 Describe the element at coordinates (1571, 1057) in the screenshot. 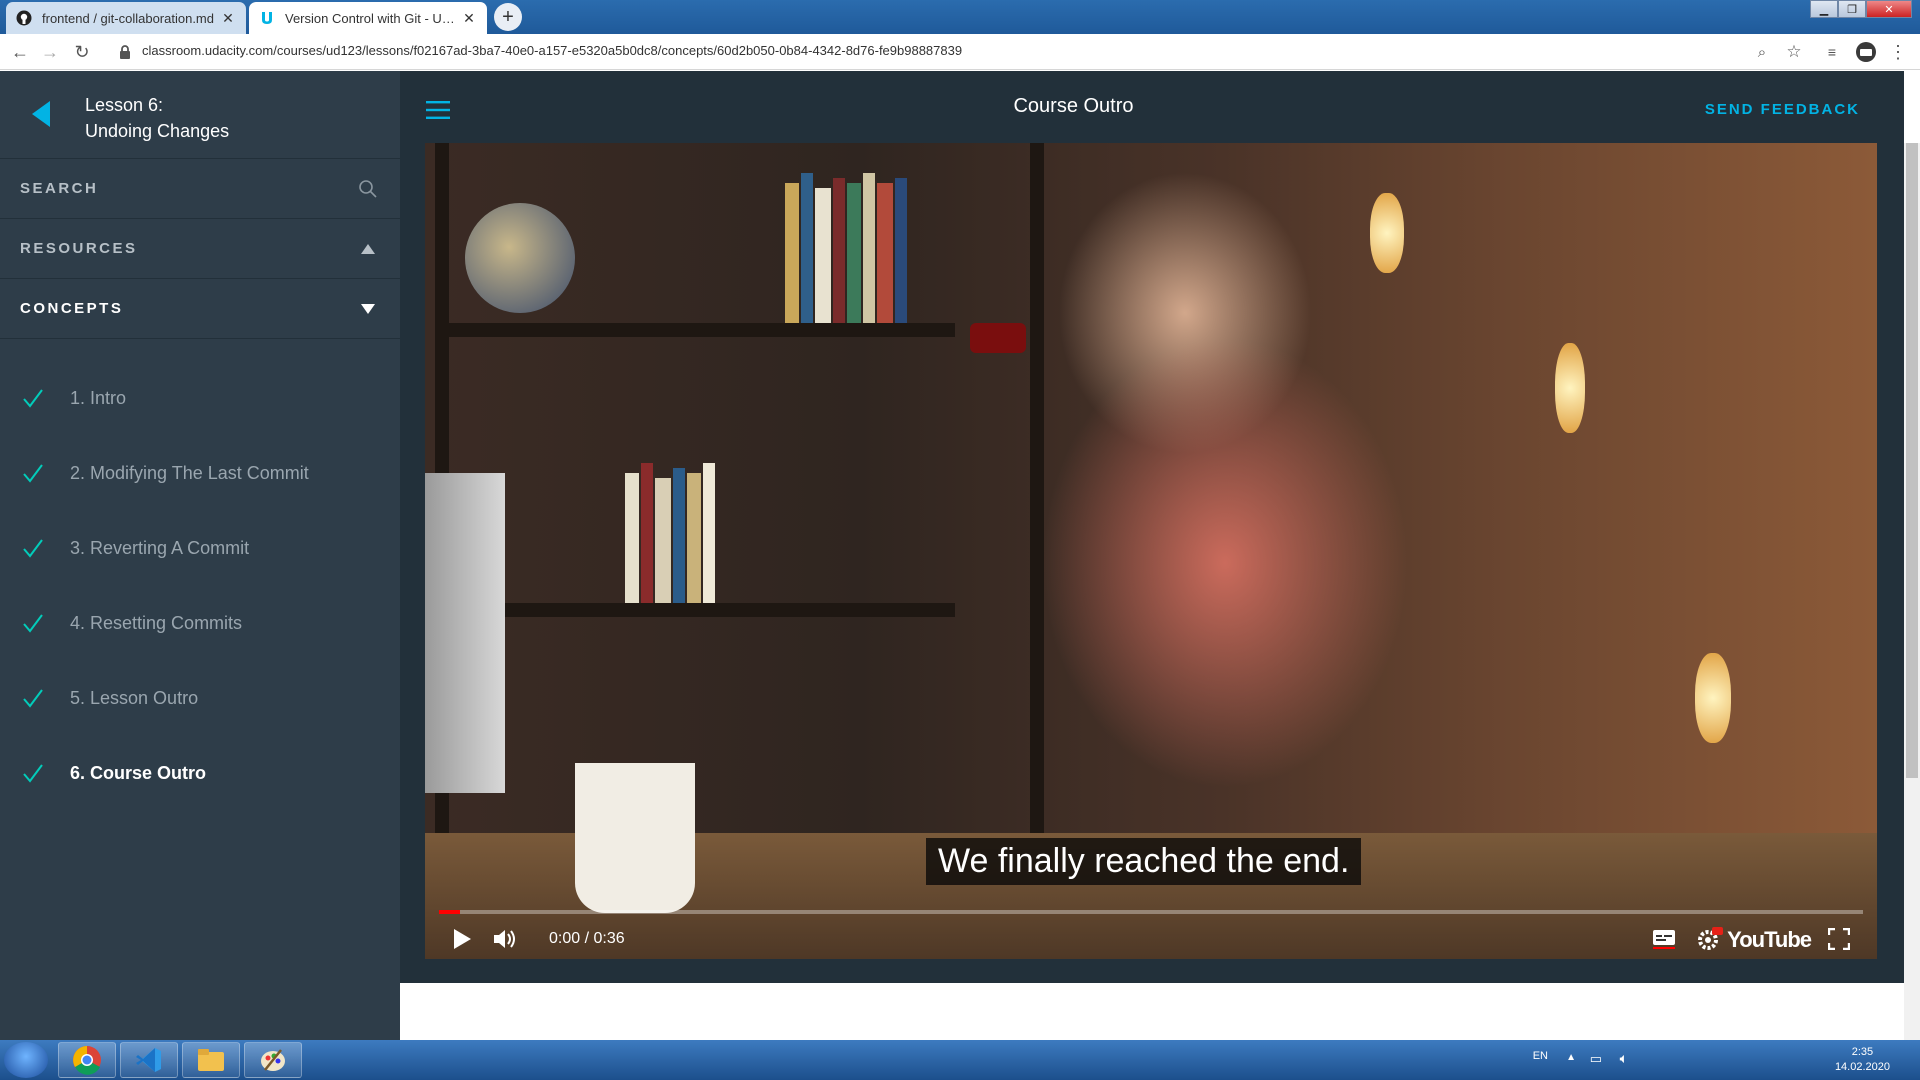

I see `tray-expand-icon: ▲` at that location.